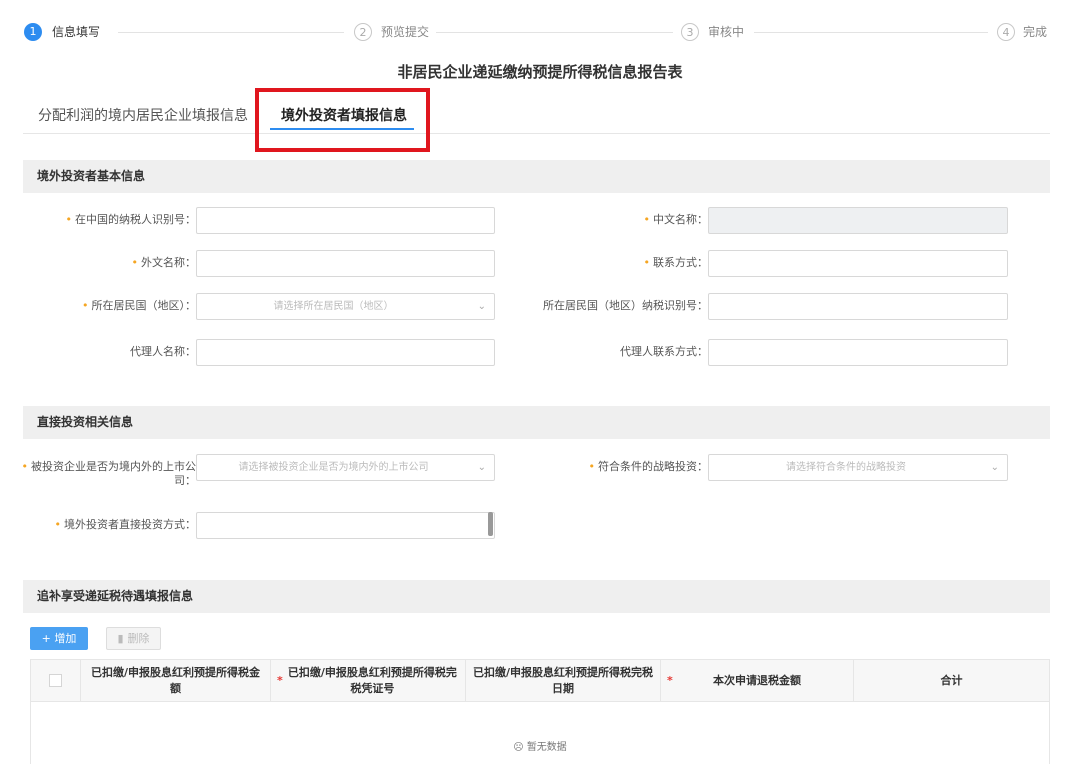  Describe the element at coordinates (59, 638) in the screenshot. I see `add-row-button: + 增加` at that location.